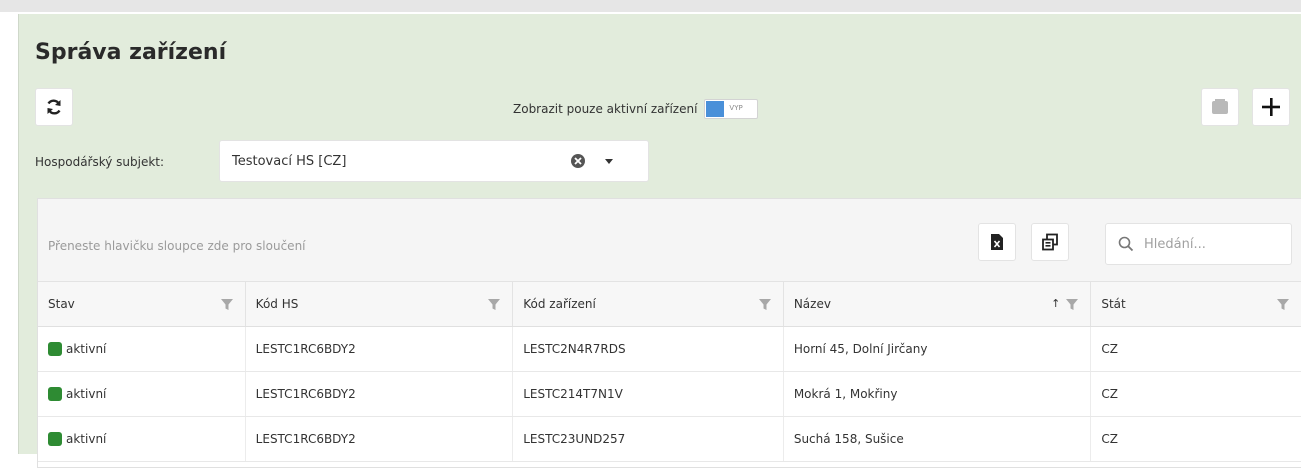 Image resolution: width=1301 pixels, height=468 pixels. I want to click on column-header-label: Název, so click(812, 304).